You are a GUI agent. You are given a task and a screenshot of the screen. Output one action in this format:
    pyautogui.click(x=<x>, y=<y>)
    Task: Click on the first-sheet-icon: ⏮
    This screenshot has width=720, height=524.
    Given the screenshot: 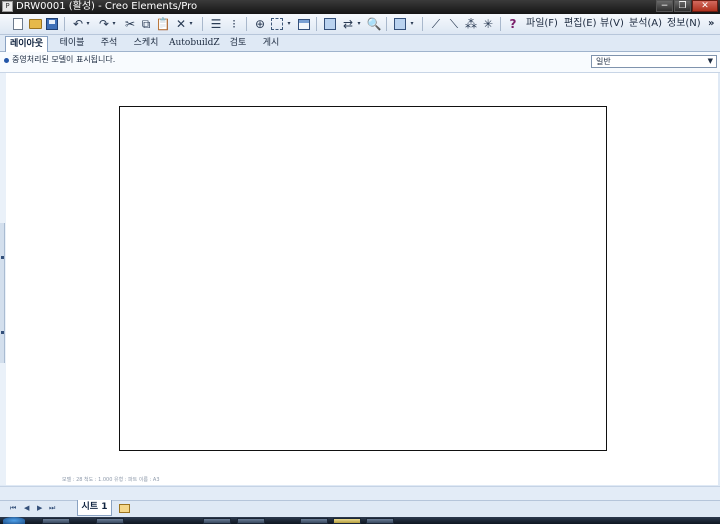 What is the action you would take?
    pyautogui.click(x=13, y=508)
    